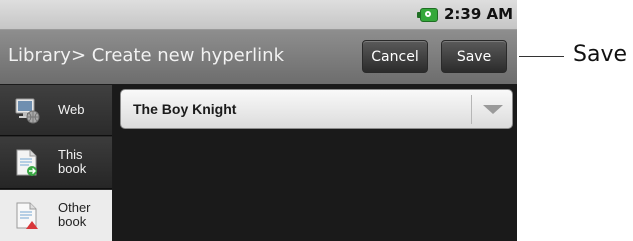  I want to click on sidebar-item-label: Other book, so click(74, 214).